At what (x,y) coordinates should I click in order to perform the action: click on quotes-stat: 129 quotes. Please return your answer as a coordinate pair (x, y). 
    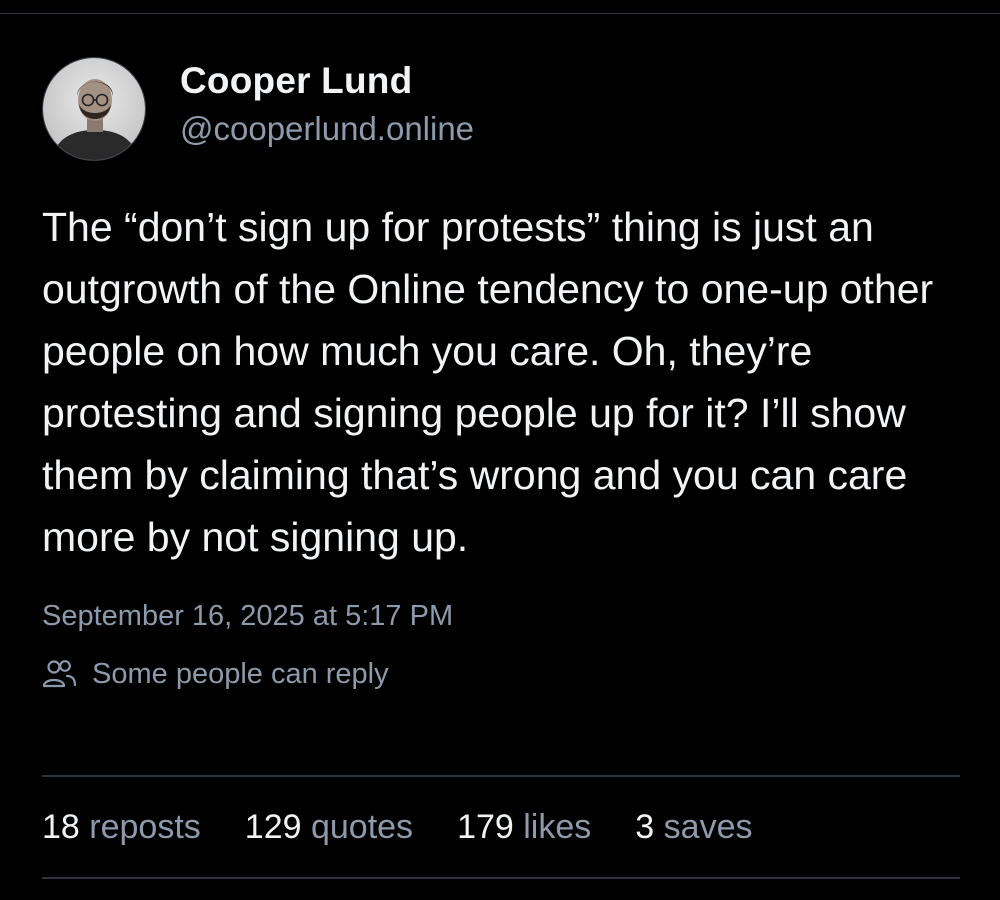
    Looking at the image, I should click on (329, 827).